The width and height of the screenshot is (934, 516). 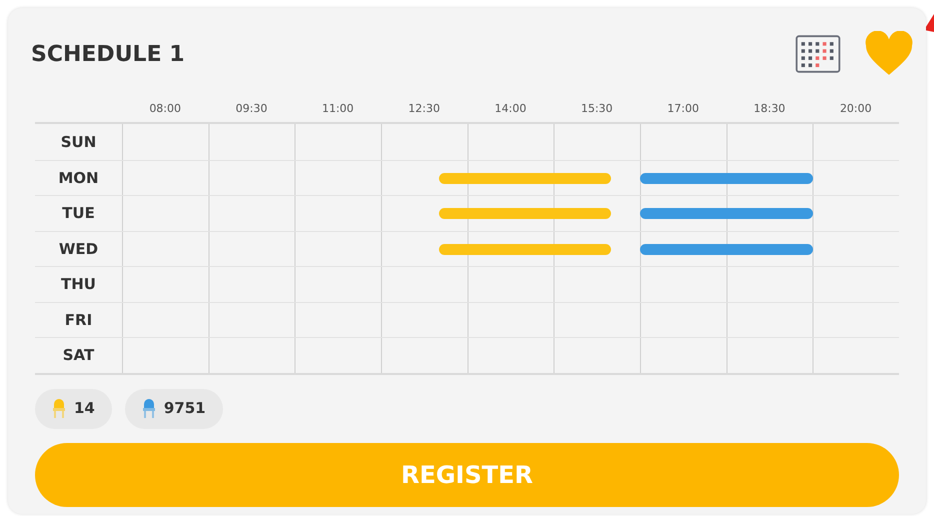 What do you see at coordinates (78, 320) in the screenshot?
I see `day-label: FRI` at bounding box center [78, 320].